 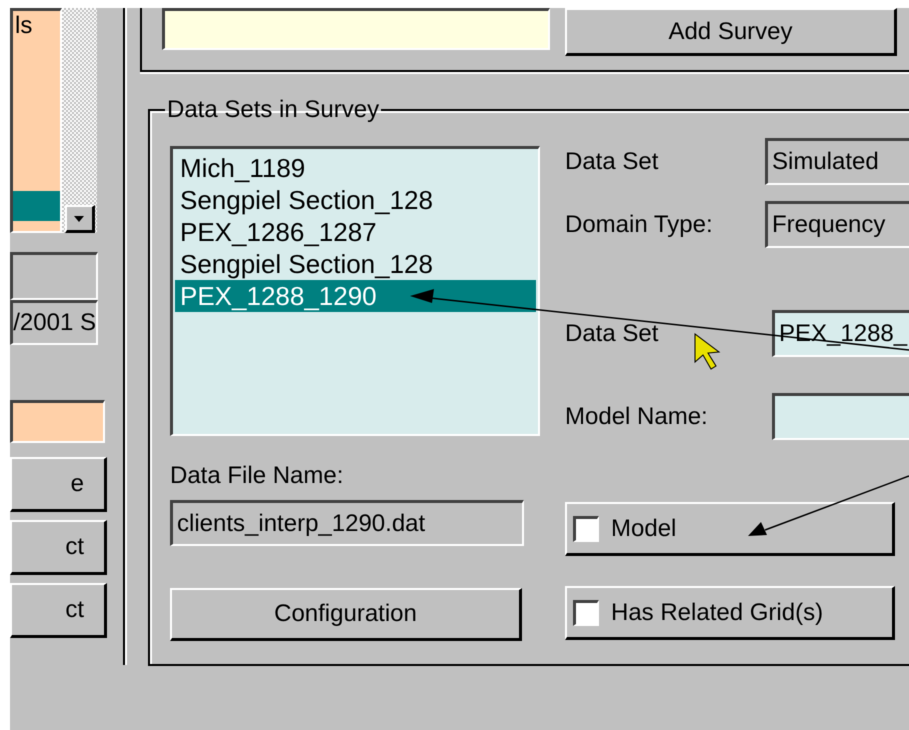 What do you see at coordinates (36, 120) in the screenshot?
I see `list-box: ls` at bounding box center [36, 120].